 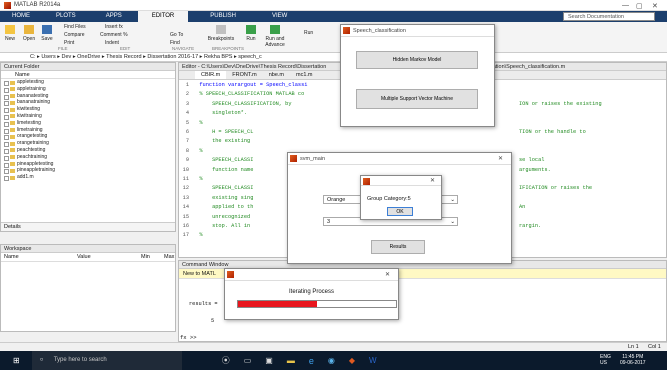 I want to click on comment-button: Comment %, so click(x=114, y=35).